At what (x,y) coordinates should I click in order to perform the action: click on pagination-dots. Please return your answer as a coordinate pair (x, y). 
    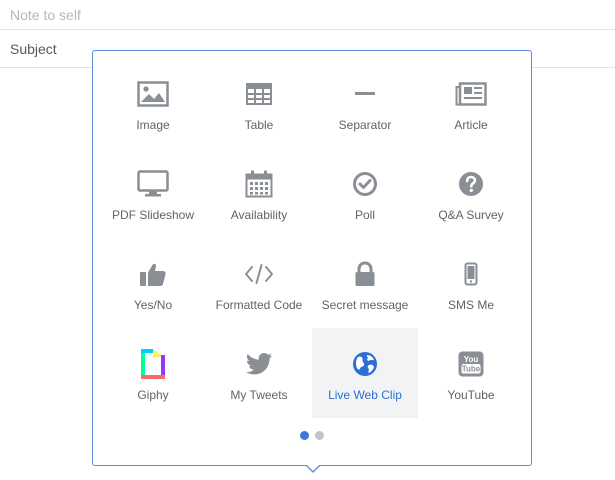
    Looking at the image, I should click on (312, 435).